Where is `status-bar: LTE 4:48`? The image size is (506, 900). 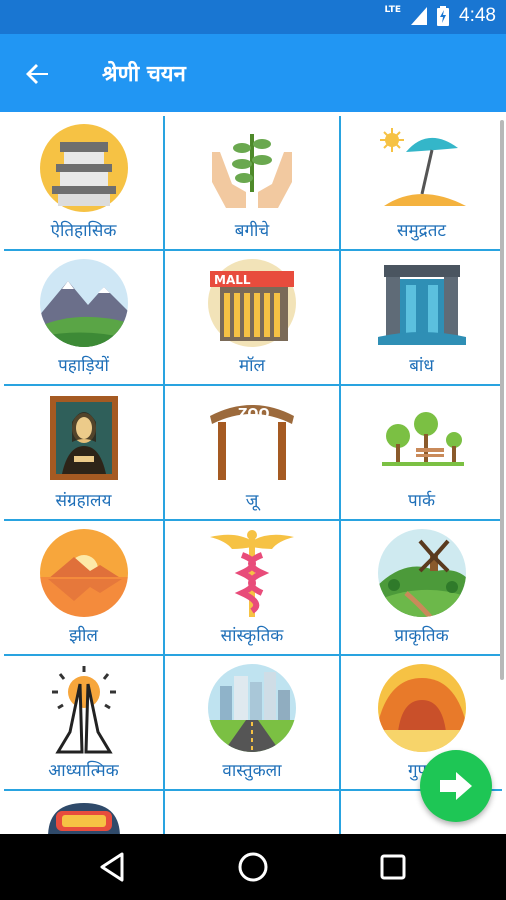
status-bar: LTE 4:48 is located at coordinates (253, 17).